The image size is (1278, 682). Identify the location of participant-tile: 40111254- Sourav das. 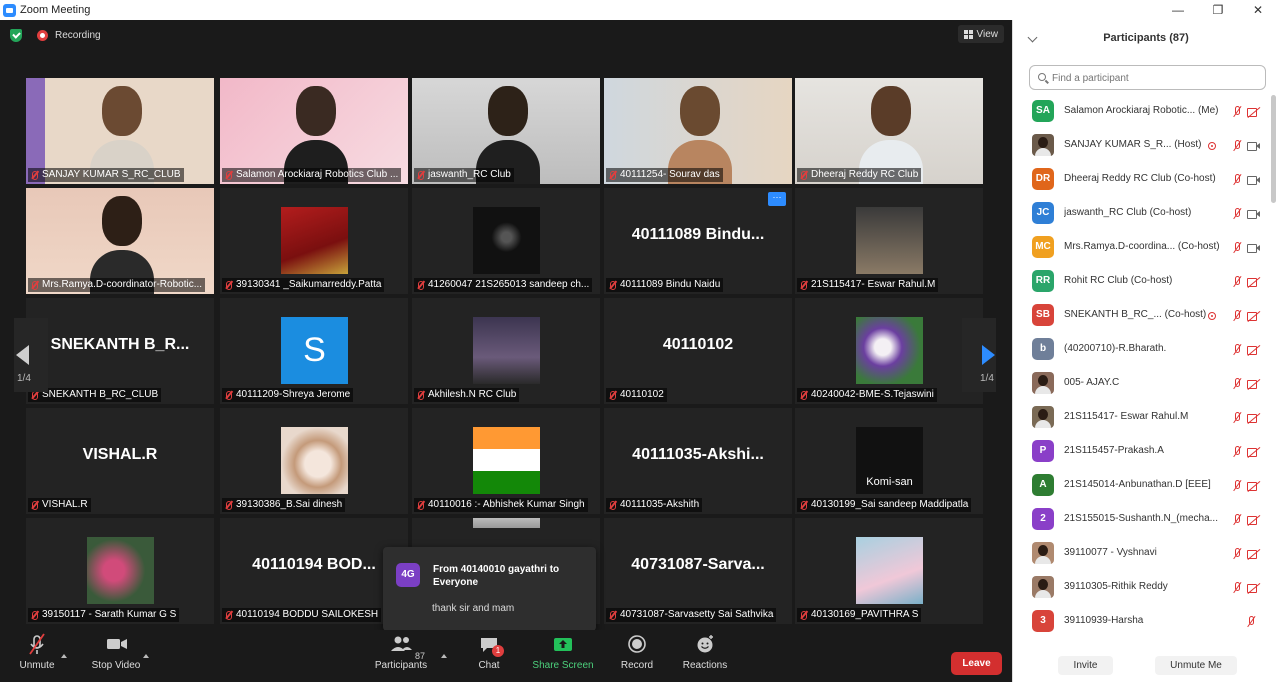
(698, 131).